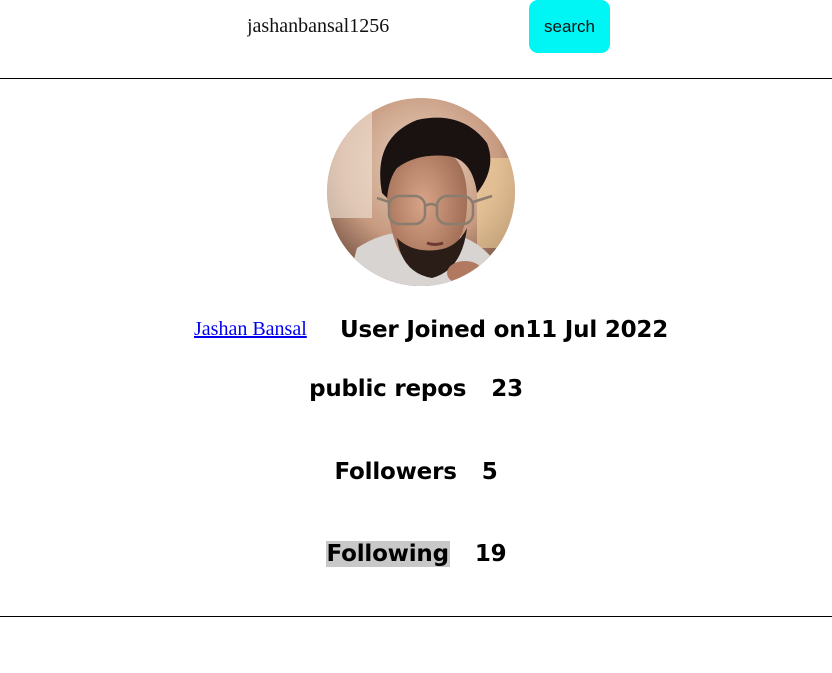 The height and width of the screenshot is (673, 832). I want to click on profile-name-link: Jashan Bansal, so click(250, 329).